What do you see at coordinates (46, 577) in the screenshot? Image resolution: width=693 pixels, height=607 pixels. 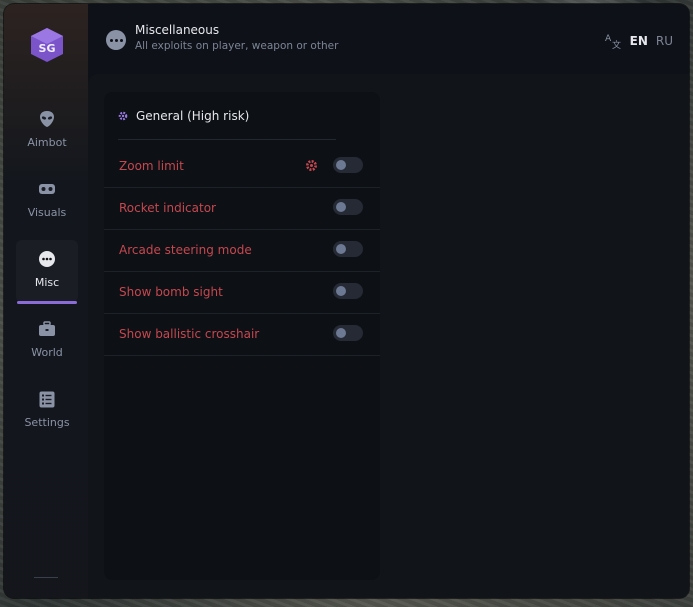 I see `sidebar-divider` at bounding box center [46, 577].